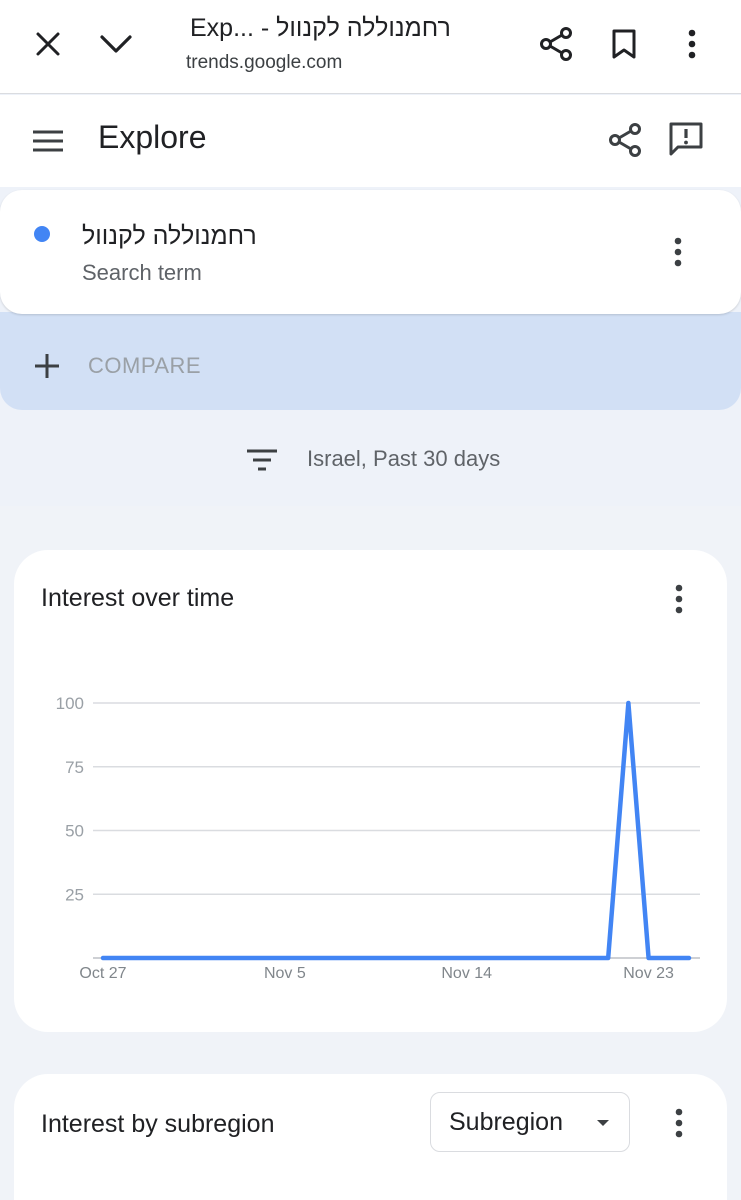  What do you see at coordinates (70, 703) in the screenshot?
I see `y-tick-label: 100` at bounding box center [70, 703].